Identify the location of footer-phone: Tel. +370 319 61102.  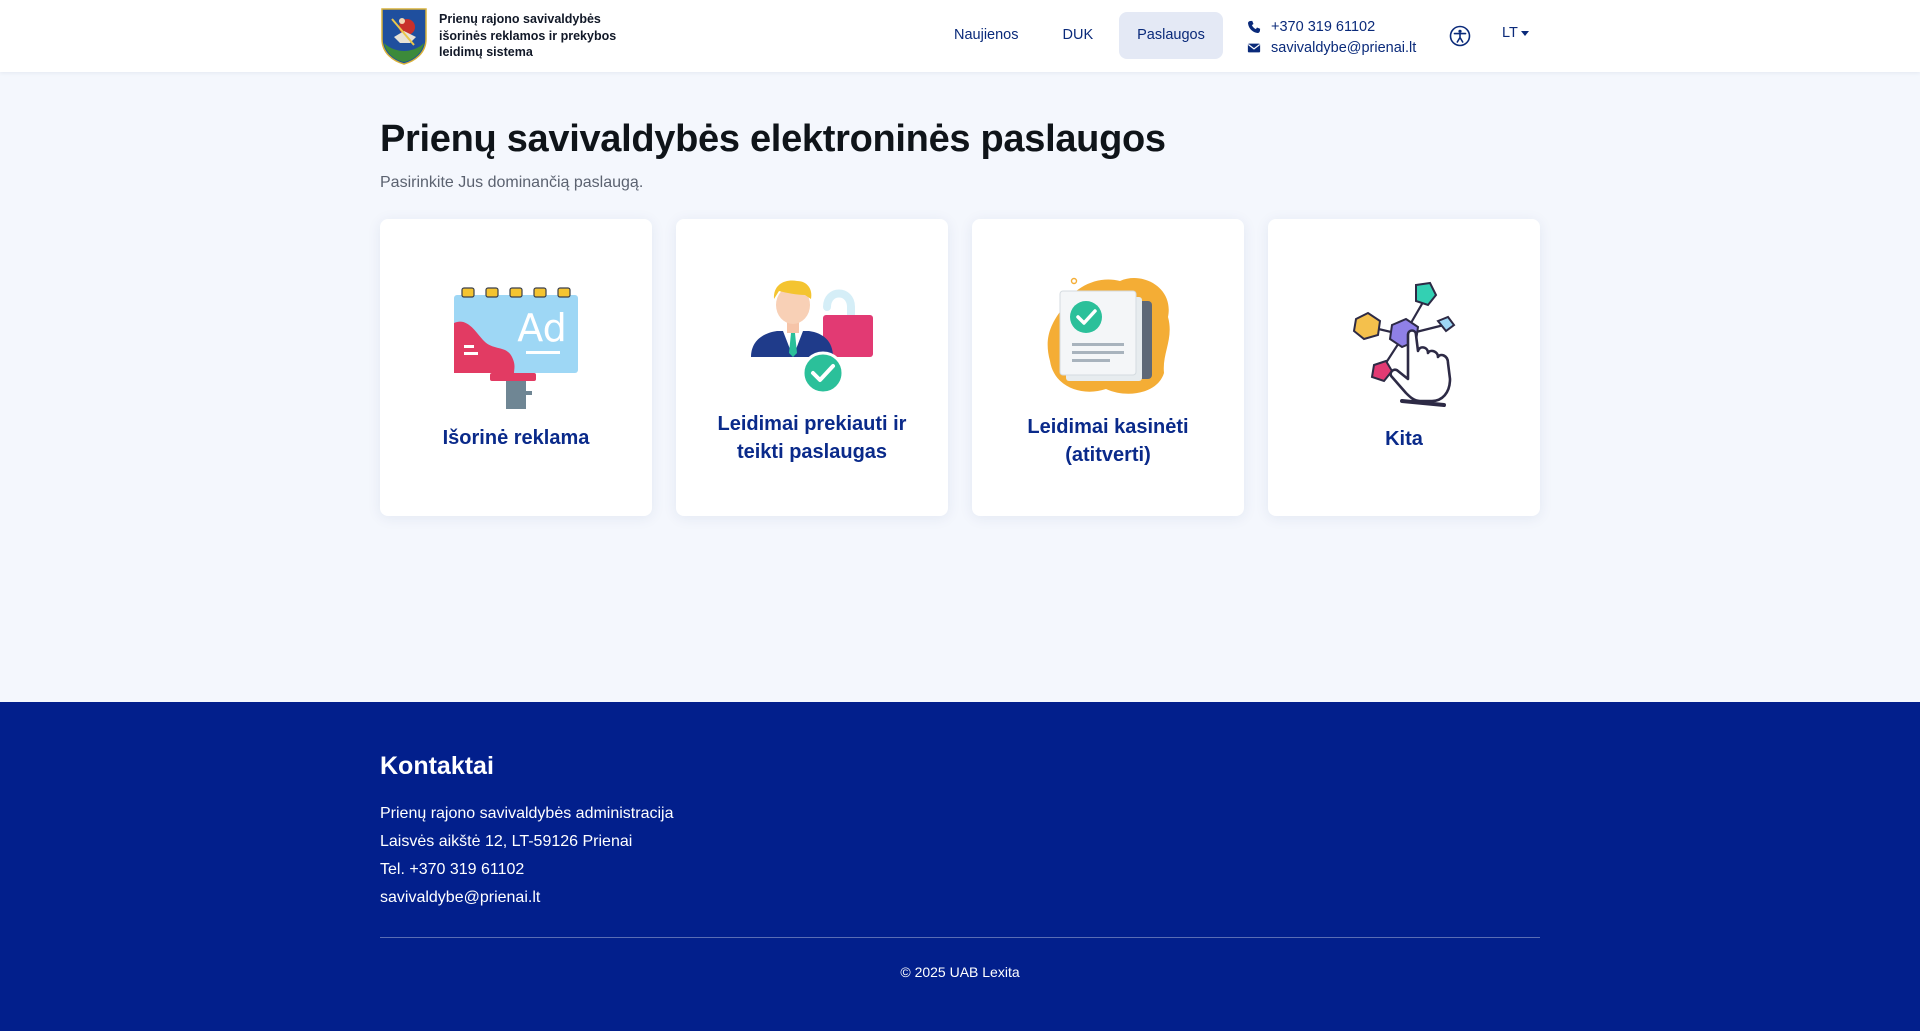
(526, 870).